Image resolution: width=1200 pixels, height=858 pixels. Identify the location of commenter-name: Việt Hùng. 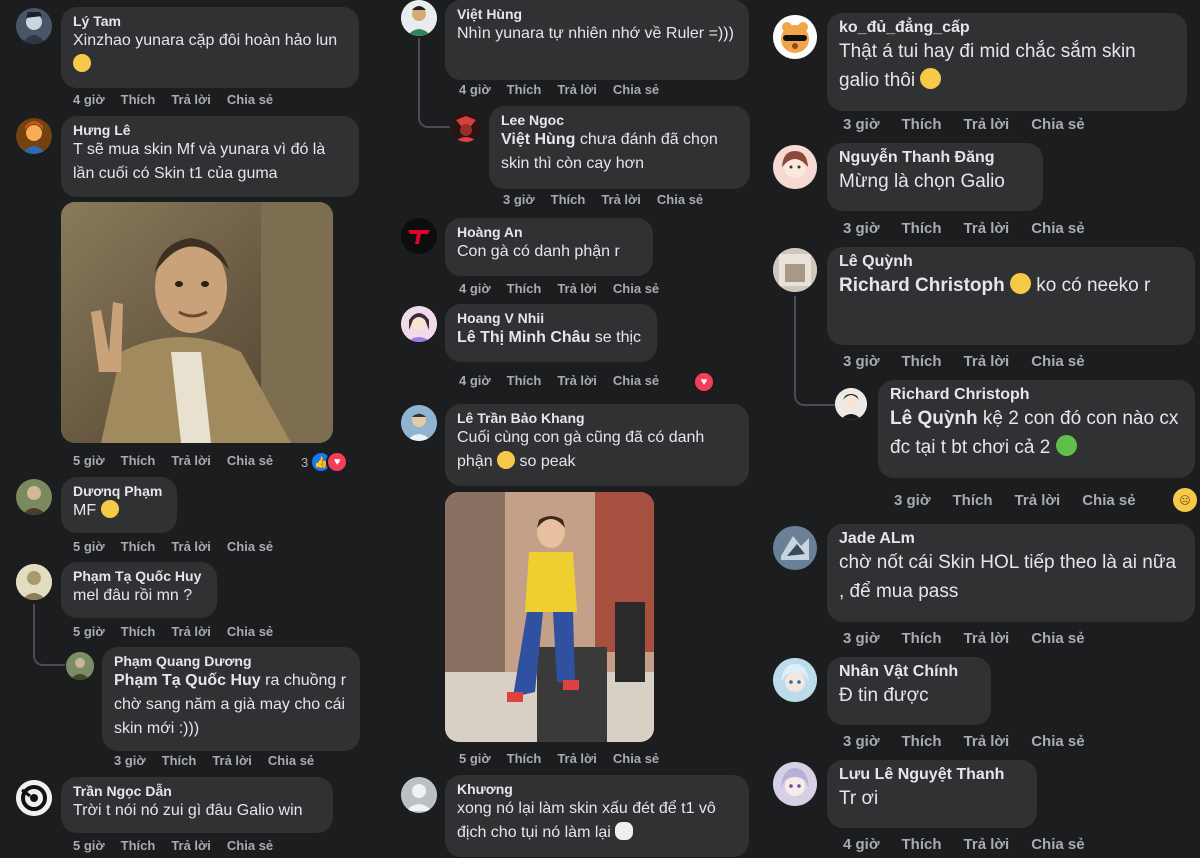
(597, 14).